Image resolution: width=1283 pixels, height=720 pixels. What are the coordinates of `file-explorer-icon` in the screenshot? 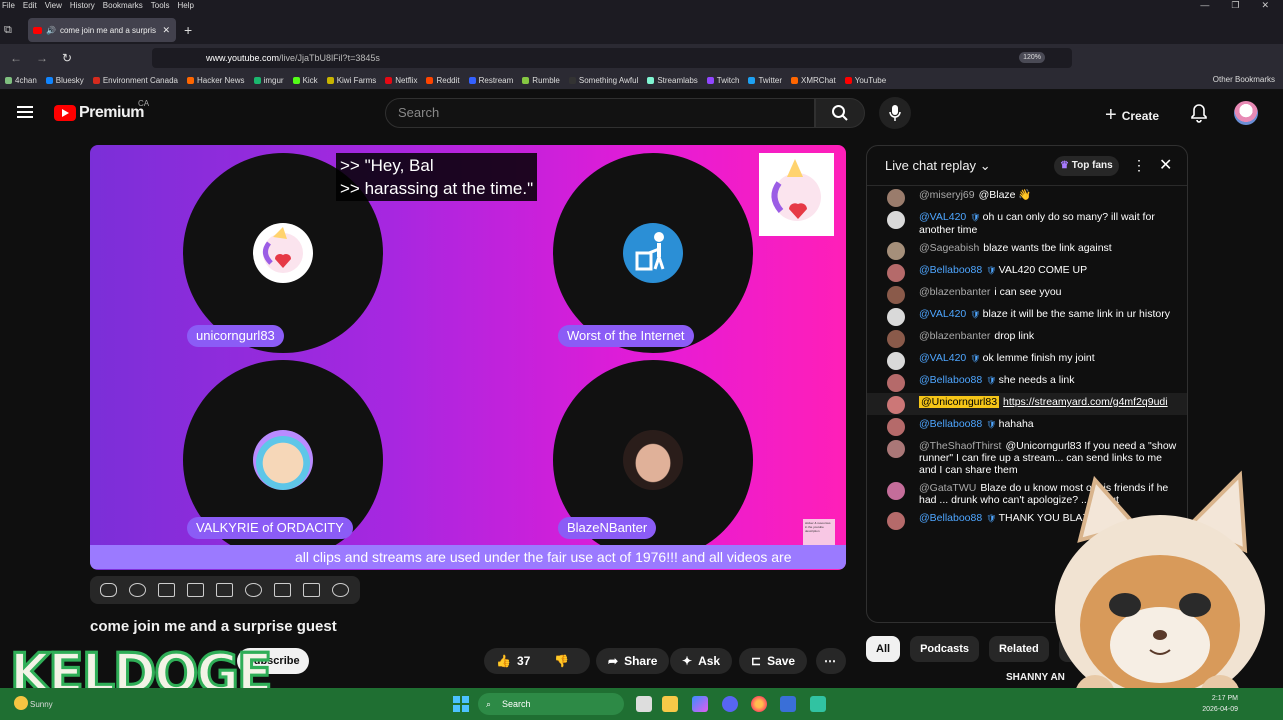 It's located at (670, 704).